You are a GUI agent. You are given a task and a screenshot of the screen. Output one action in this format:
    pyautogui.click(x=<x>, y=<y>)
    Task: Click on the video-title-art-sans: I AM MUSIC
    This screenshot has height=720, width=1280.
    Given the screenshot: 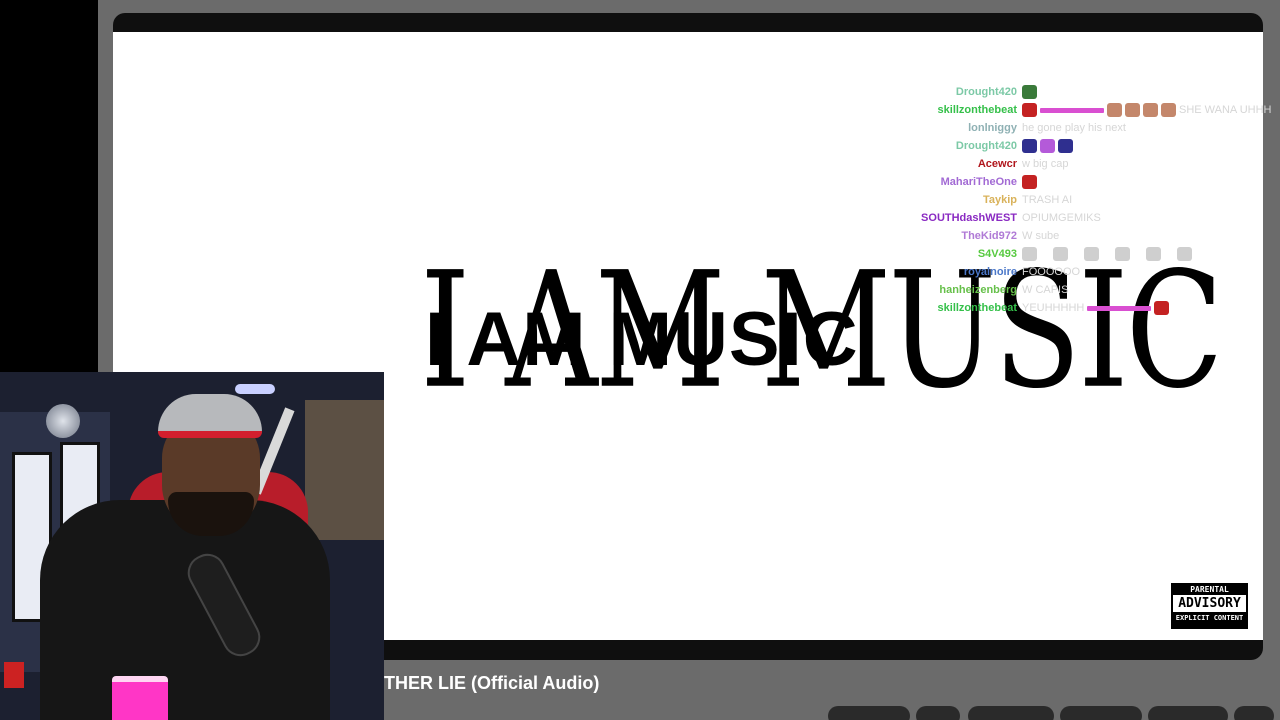 What is the action you would take?
    pyautogui.click(x=642, y=339)
    